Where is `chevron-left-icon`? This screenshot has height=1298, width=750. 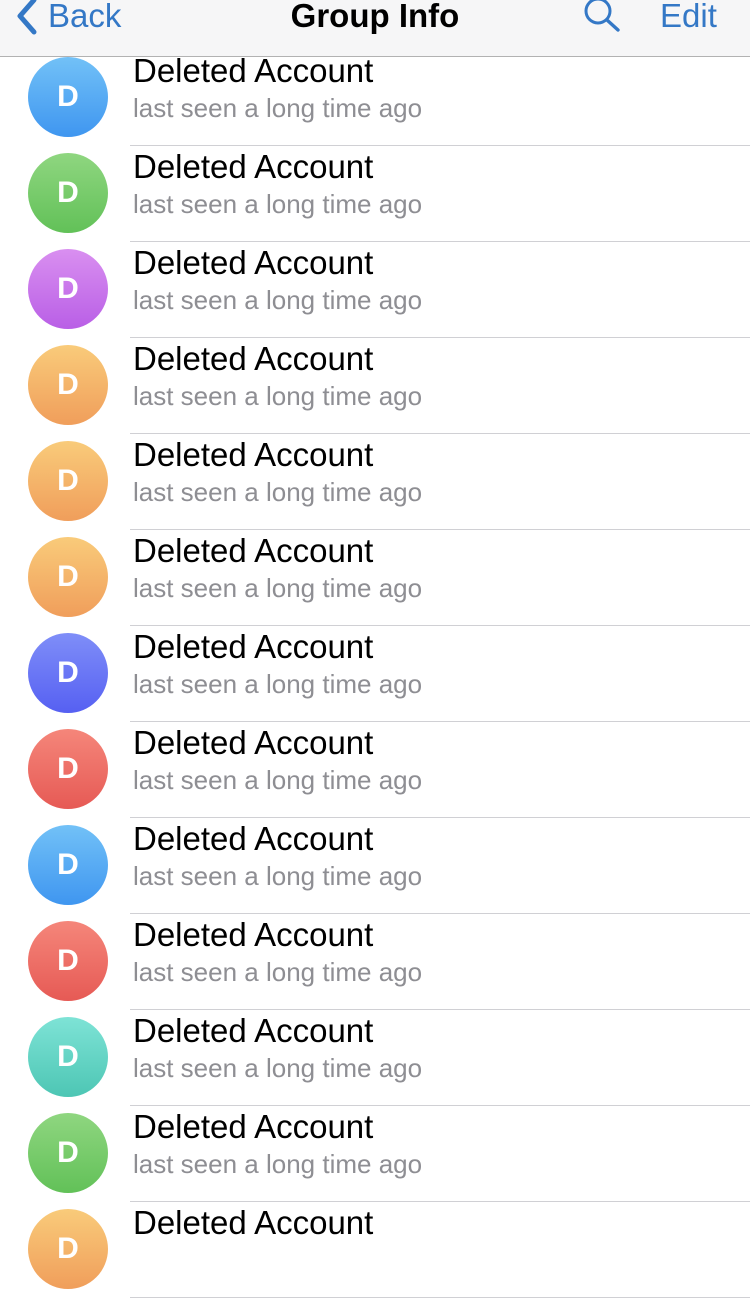
chevron-left-icon is located at coordinates (27, 17).